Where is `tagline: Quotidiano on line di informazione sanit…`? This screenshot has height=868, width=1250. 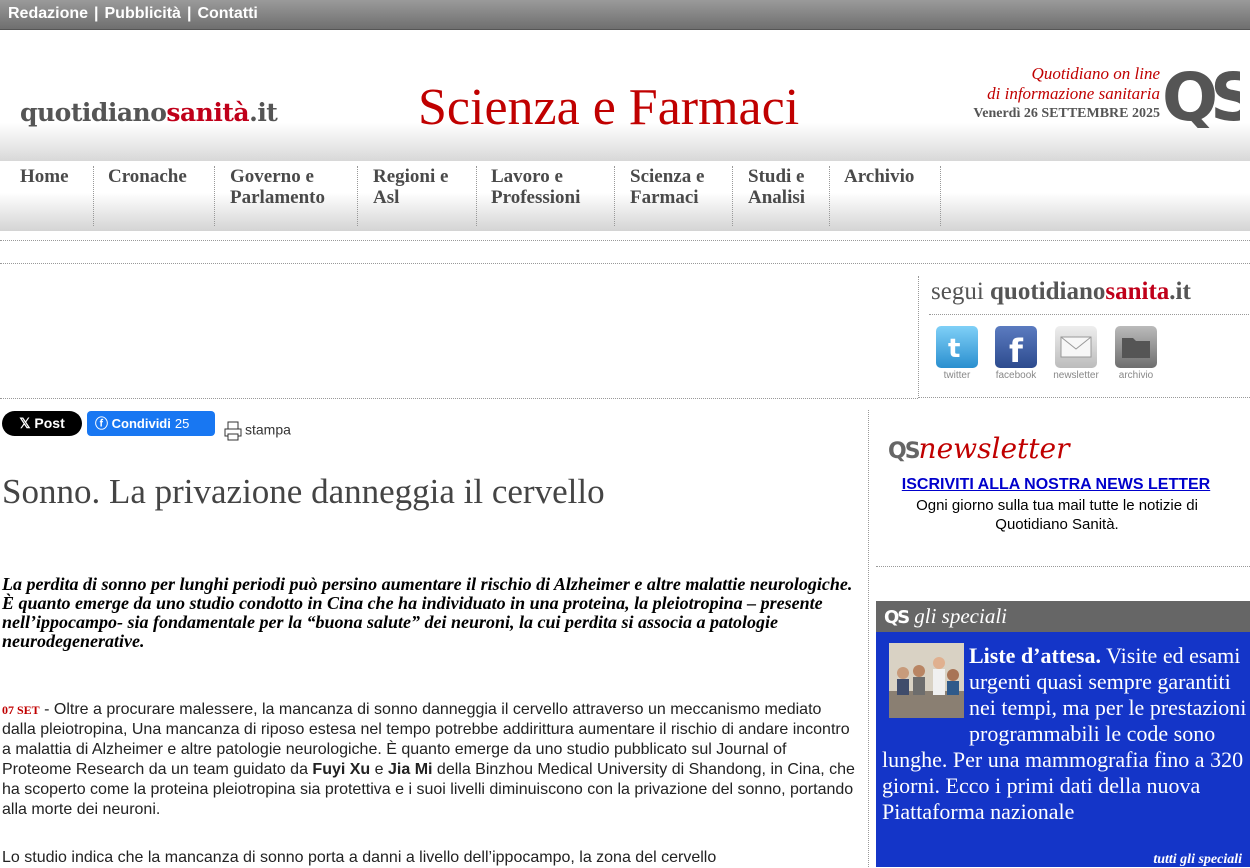 tagline: Quotidiano on line di informazione sanit… is located at coordinates (1073, 84).